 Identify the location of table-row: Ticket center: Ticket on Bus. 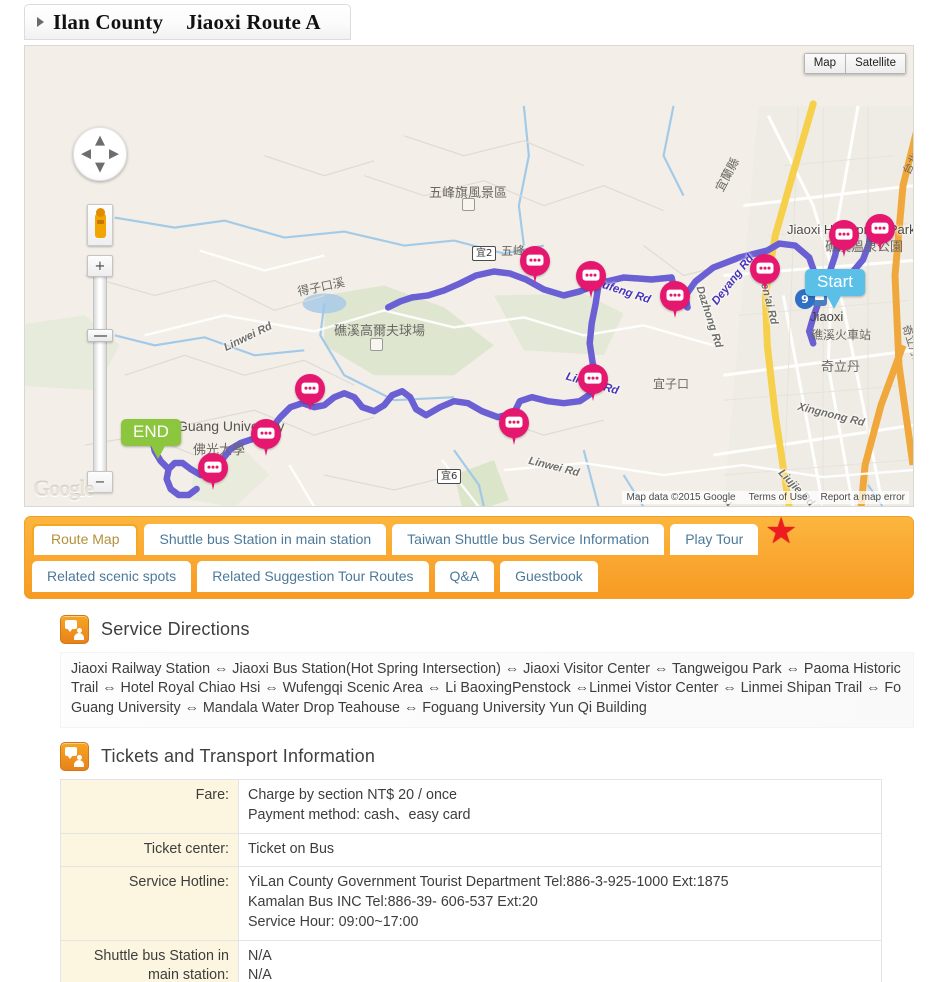
(471, 850).